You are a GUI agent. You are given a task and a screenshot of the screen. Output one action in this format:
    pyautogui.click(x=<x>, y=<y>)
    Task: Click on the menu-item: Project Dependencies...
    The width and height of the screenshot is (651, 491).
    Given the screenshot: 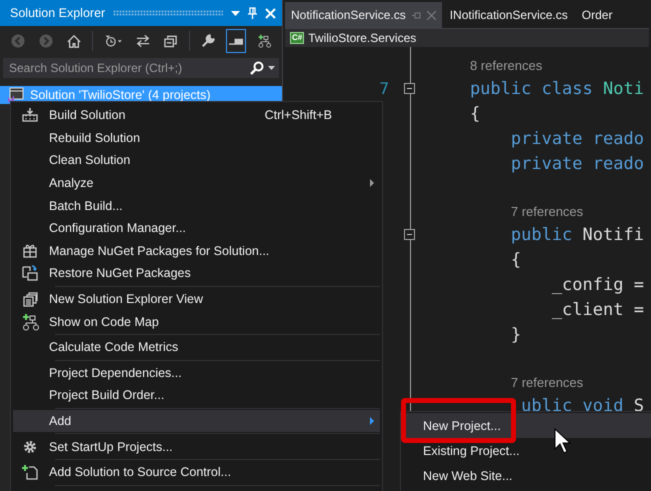 What is the action you would take?
    pyautogui.click(x=196, y=373)
    